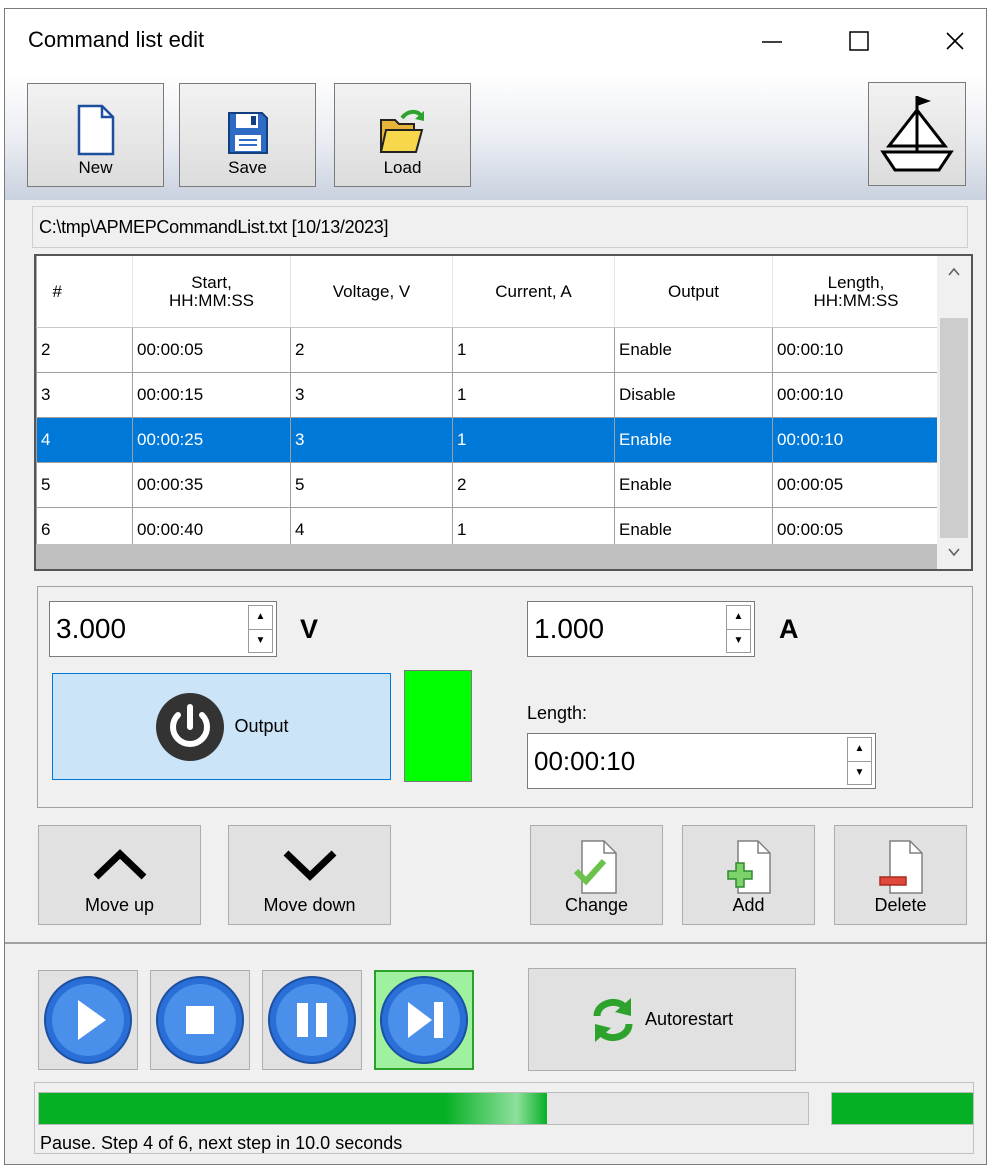 The image size is (987, 1165). What do you see at coordinates (190, 726) in the screenshot?
I see `power-icon` at bounding box center [190, 726].